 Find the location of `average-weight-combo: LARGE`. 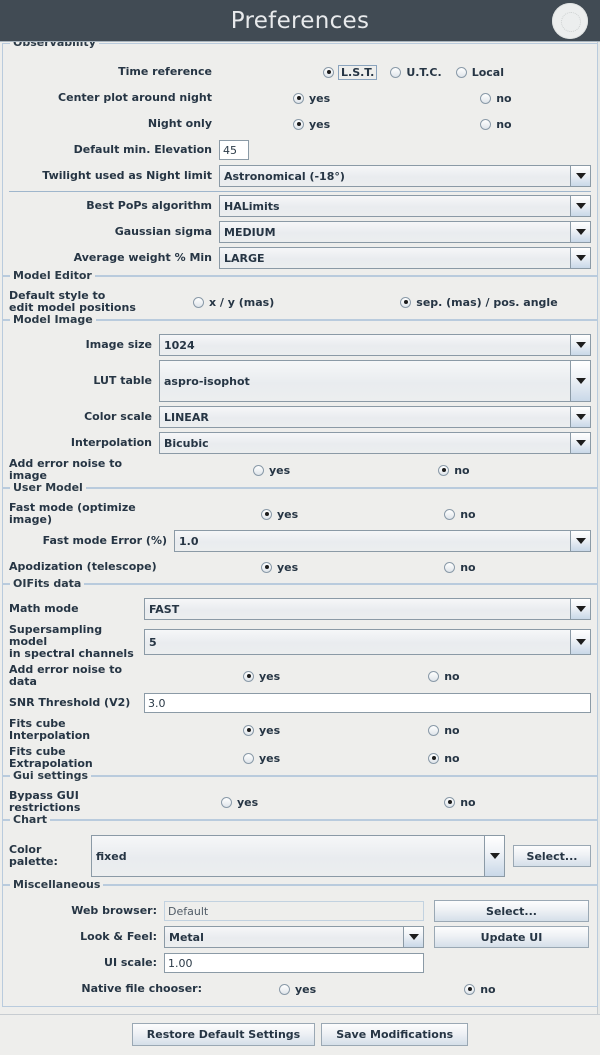

average-weight-combo: LARGE is located at coordinates (405, 258).